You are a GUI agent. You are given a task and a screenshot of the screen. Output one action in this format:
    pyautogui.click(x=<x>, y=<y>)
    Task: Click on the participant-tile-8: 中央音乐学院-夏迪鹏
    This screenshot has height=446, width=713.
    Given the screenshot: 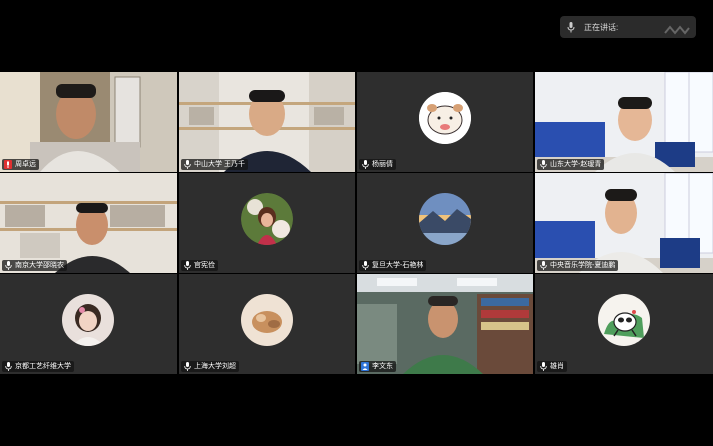 What is the action you would take?
    pyautogui.click(x=624, y=223)
    